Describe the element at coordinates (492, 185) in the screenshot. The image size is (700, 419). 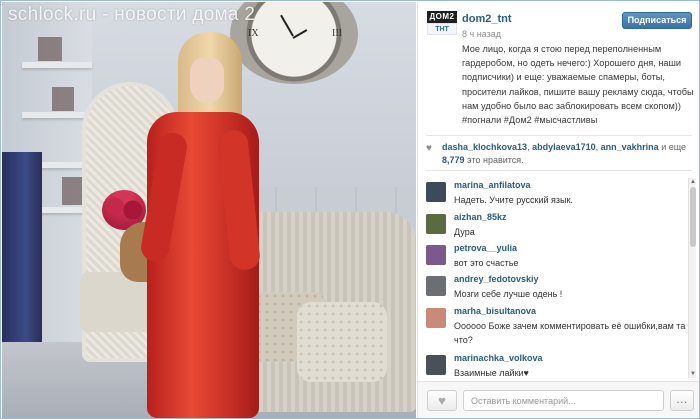
I see `commenter-username: marina_anfilatova` at that location.